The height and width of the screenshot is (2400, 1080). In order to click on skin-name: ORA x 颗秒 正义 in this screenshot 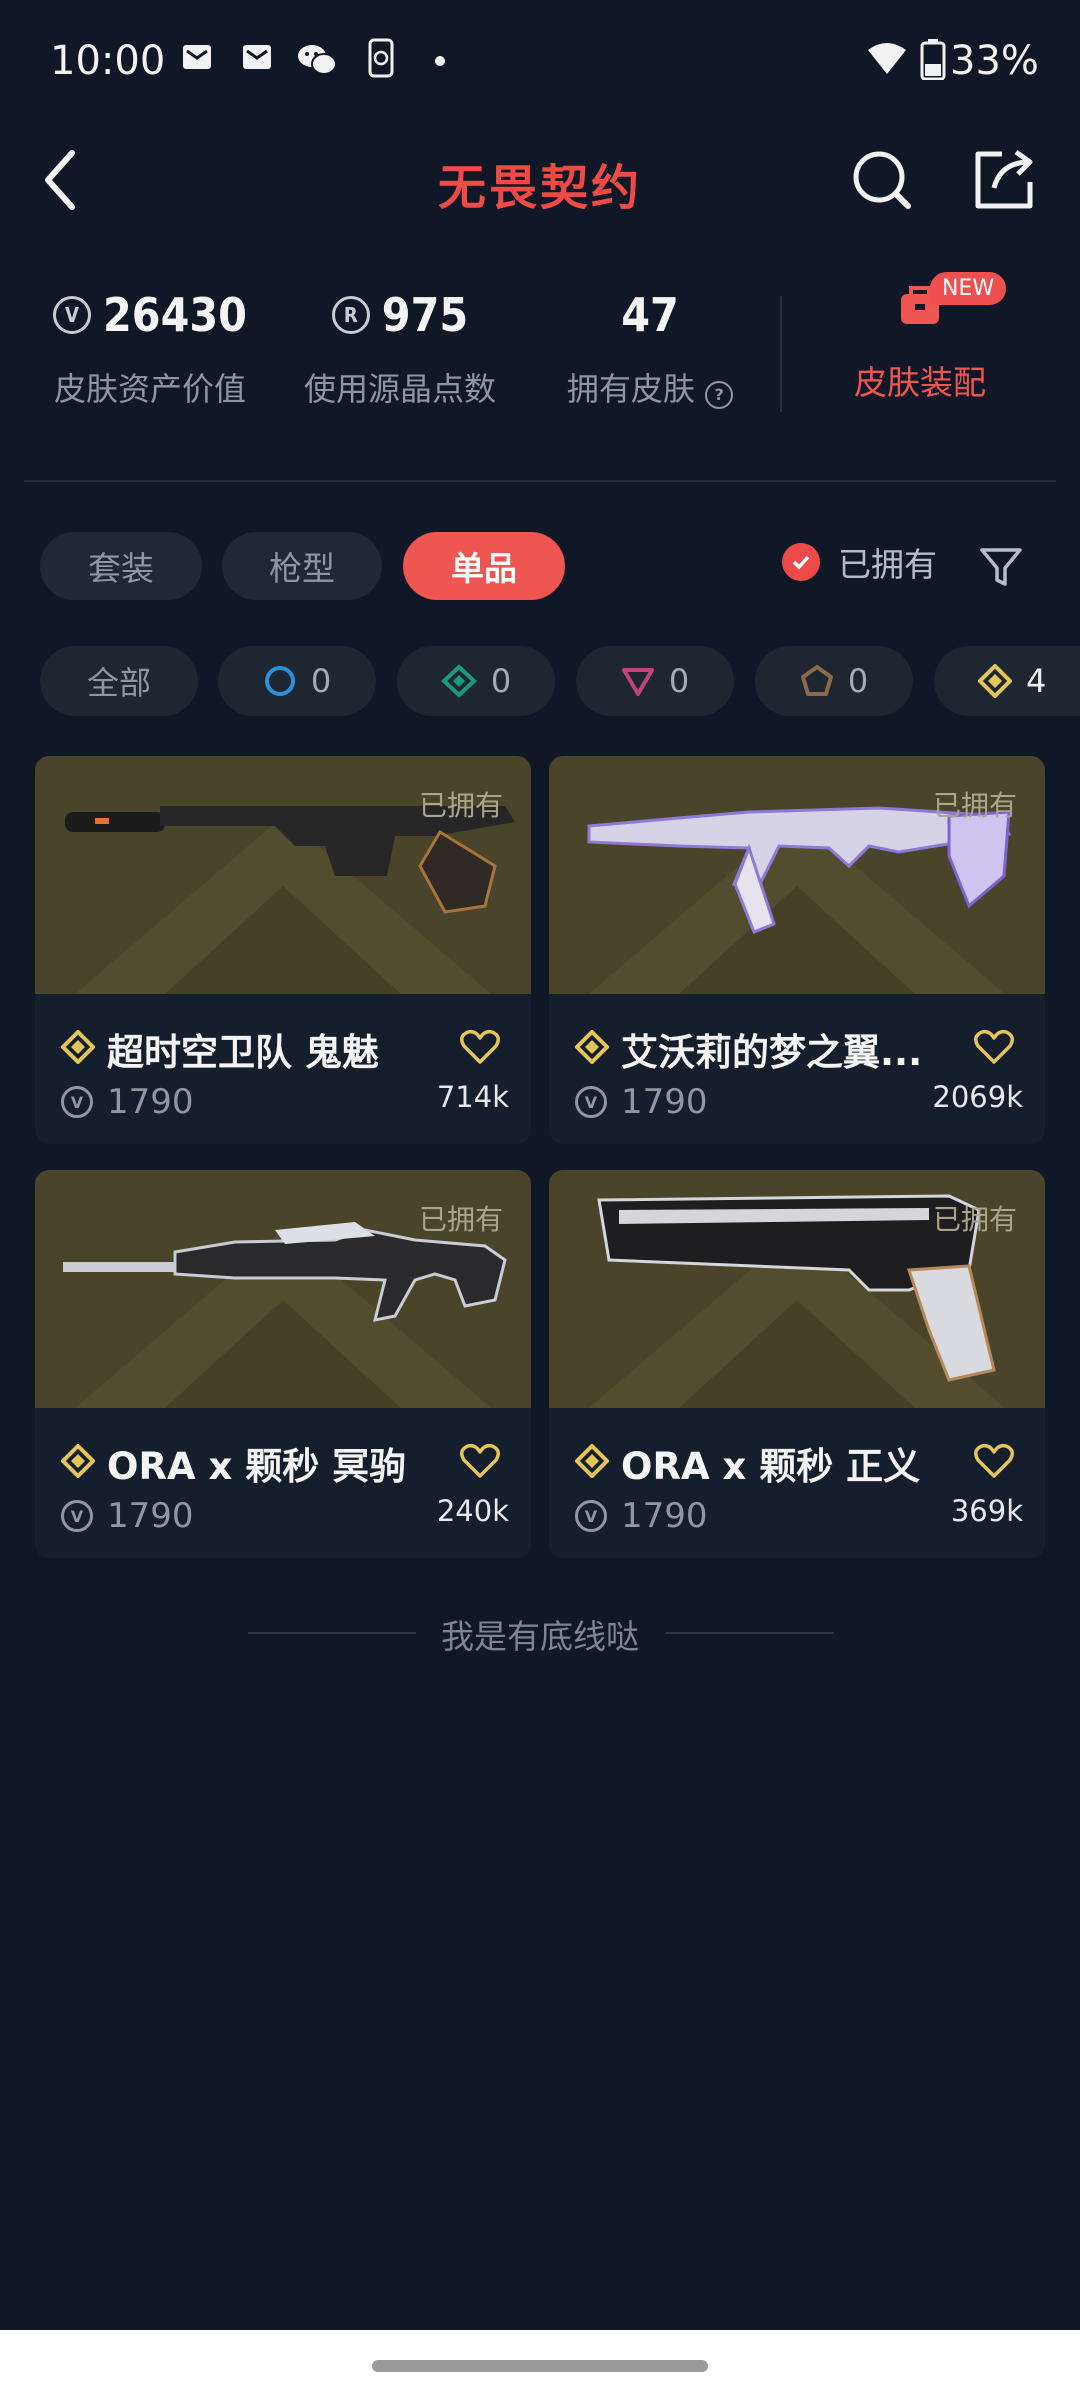, I will do `click(771, 1466)`.